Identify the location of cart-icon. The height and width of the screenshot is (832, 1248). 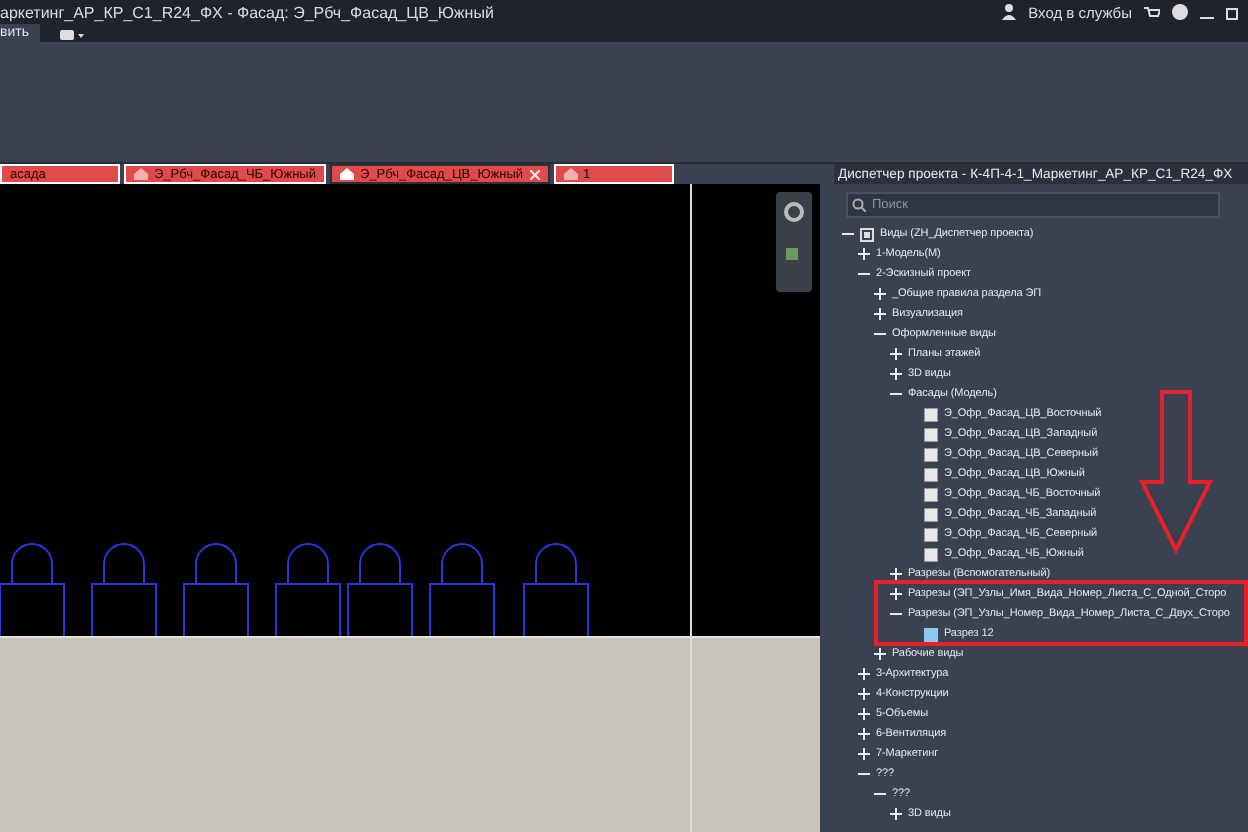
(1152, 12).